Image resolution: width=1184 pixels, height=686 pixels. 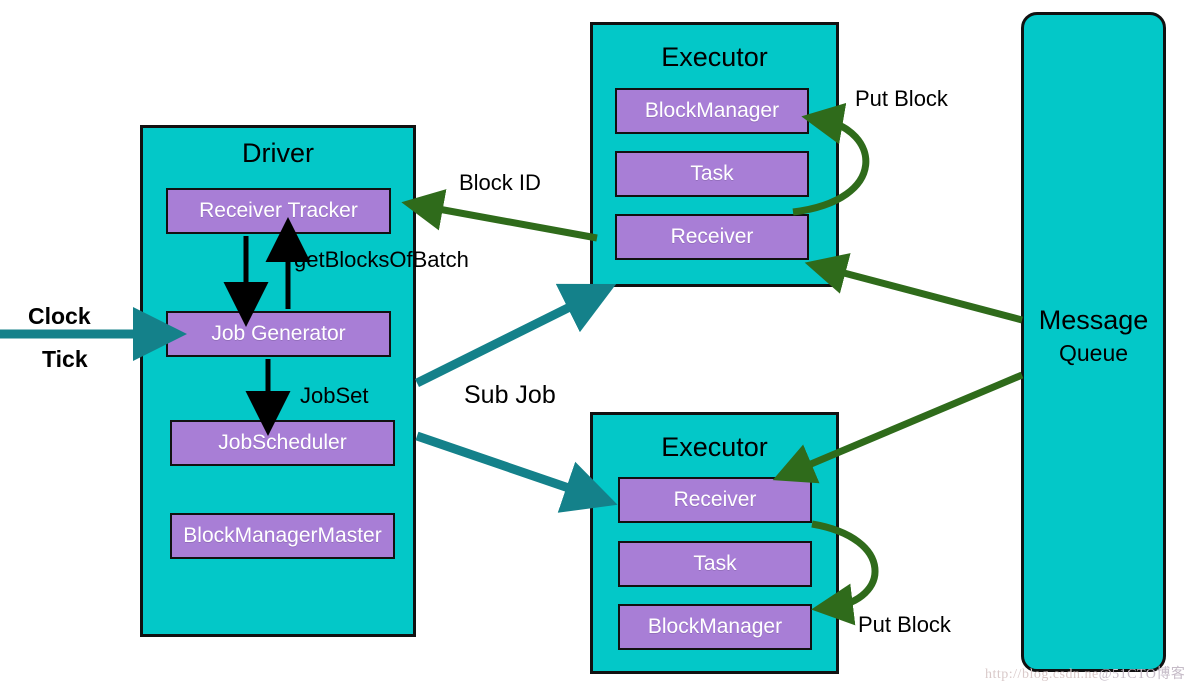 What do you see at coordinates (515, 335) in the screenshot?
I see `arrow-driver-to-executor-top-sub-job` at bounding box center [515, 335].